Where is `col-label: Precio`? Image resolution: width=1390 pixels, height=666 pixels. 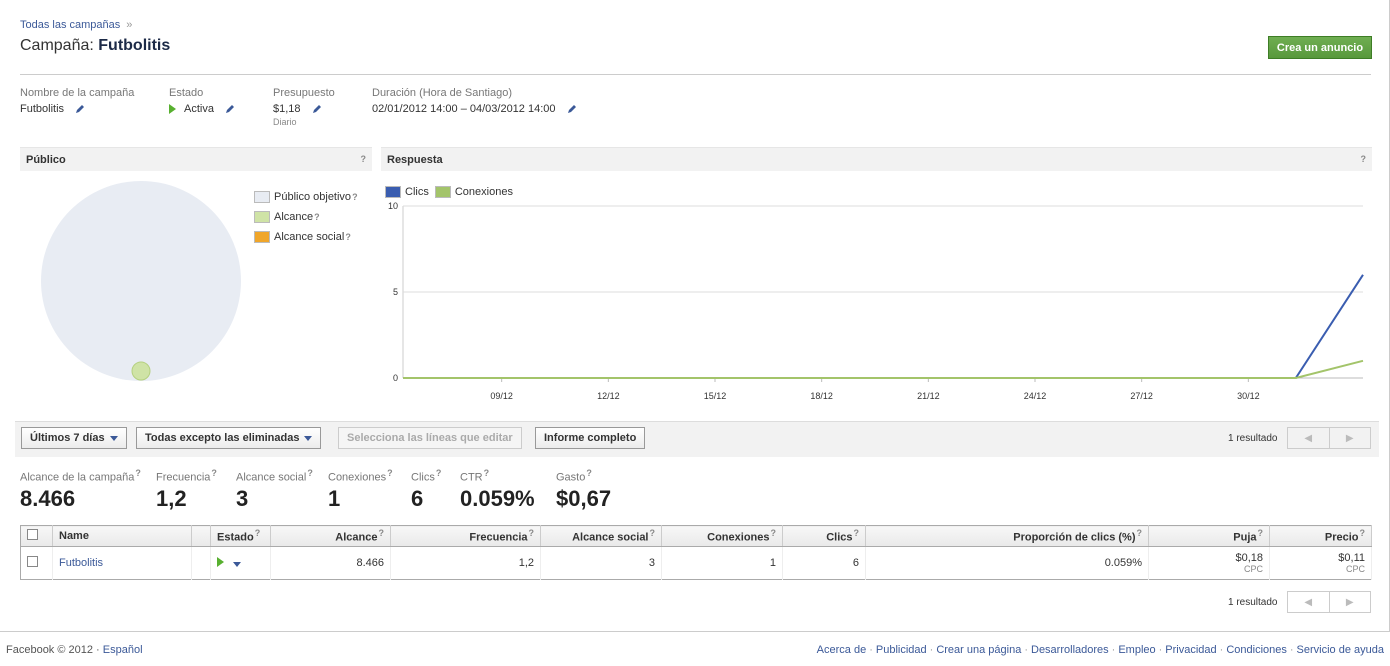
col-label: Precio is located at coordinates (1341, 537).